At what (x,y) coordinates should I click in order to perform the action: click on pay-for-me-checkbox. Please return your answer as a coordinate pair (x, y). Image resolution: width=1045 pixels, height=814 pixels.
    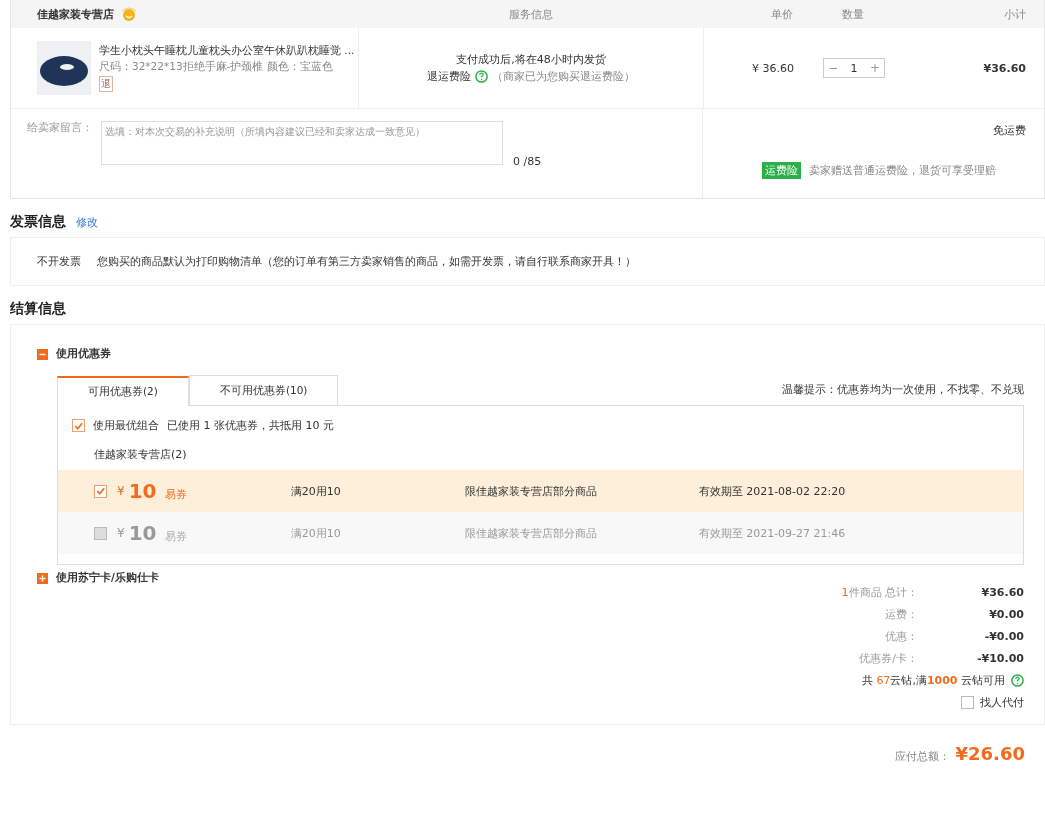
    Looking at the image, I should click on (967, 702).